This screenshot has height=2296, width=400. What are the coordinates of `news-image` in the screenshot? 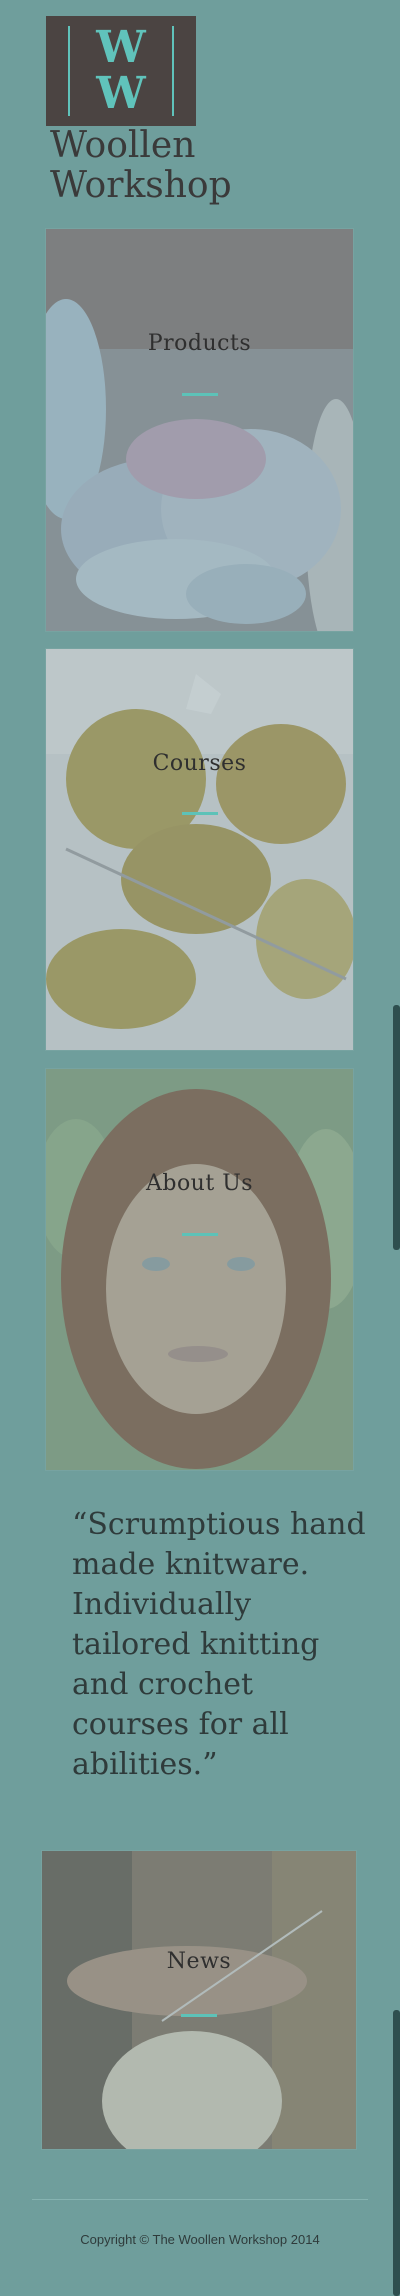 It's located at (199, 2000).